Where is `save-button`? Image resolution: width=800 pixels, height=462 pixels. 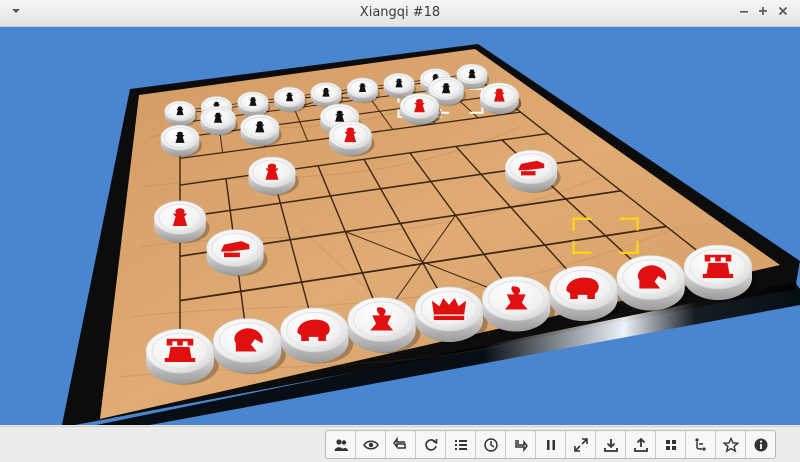
save-button is located at coordinates (641, 444).